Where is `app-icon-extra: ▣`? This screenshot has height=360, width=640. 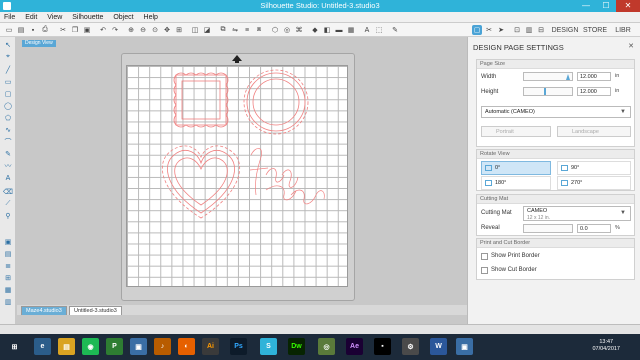
app-icon-extra: ▣ is located at coordinates (464, 346).